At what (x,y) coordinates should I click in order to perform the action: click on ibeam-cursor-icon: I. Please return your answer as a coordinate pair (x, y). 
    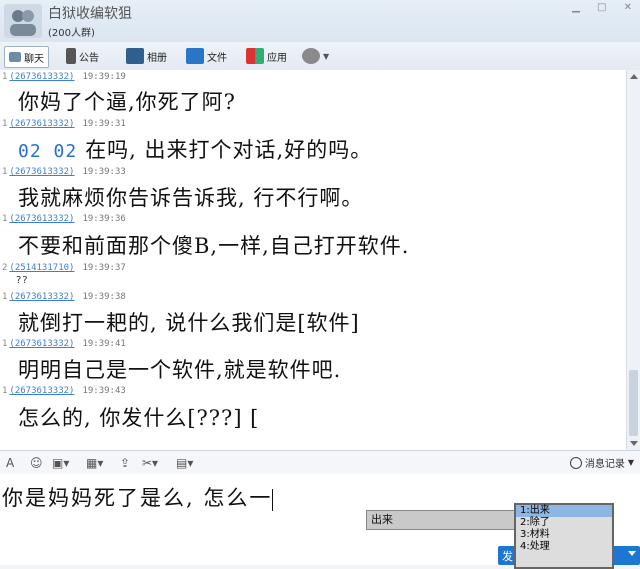
    Looking at the image, I should click on (155, 505).